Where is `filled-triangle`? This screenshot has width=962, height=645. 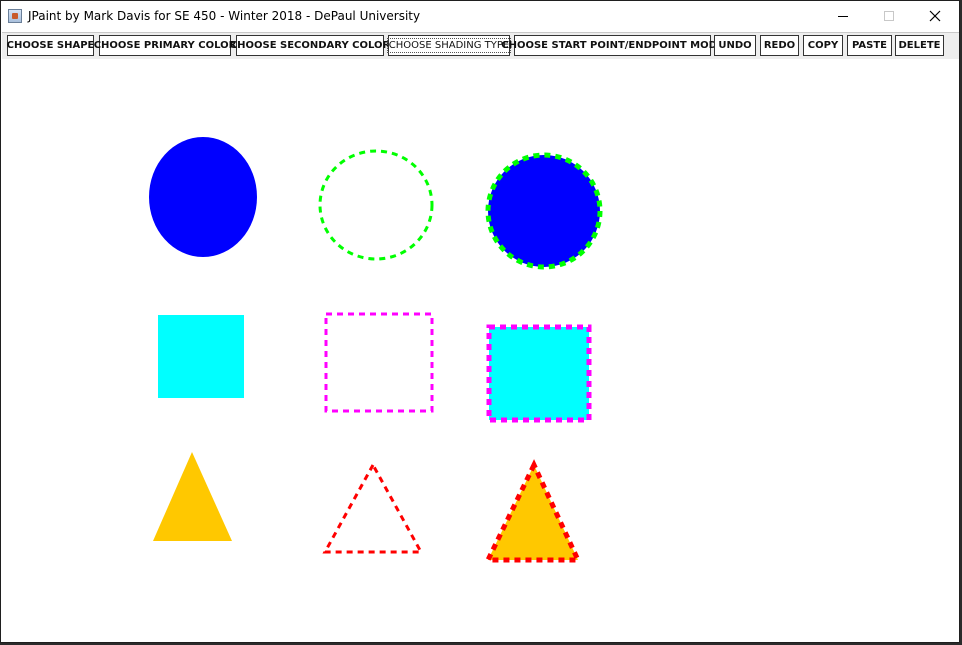 filled-triangle is located at coordinates (192, 496).